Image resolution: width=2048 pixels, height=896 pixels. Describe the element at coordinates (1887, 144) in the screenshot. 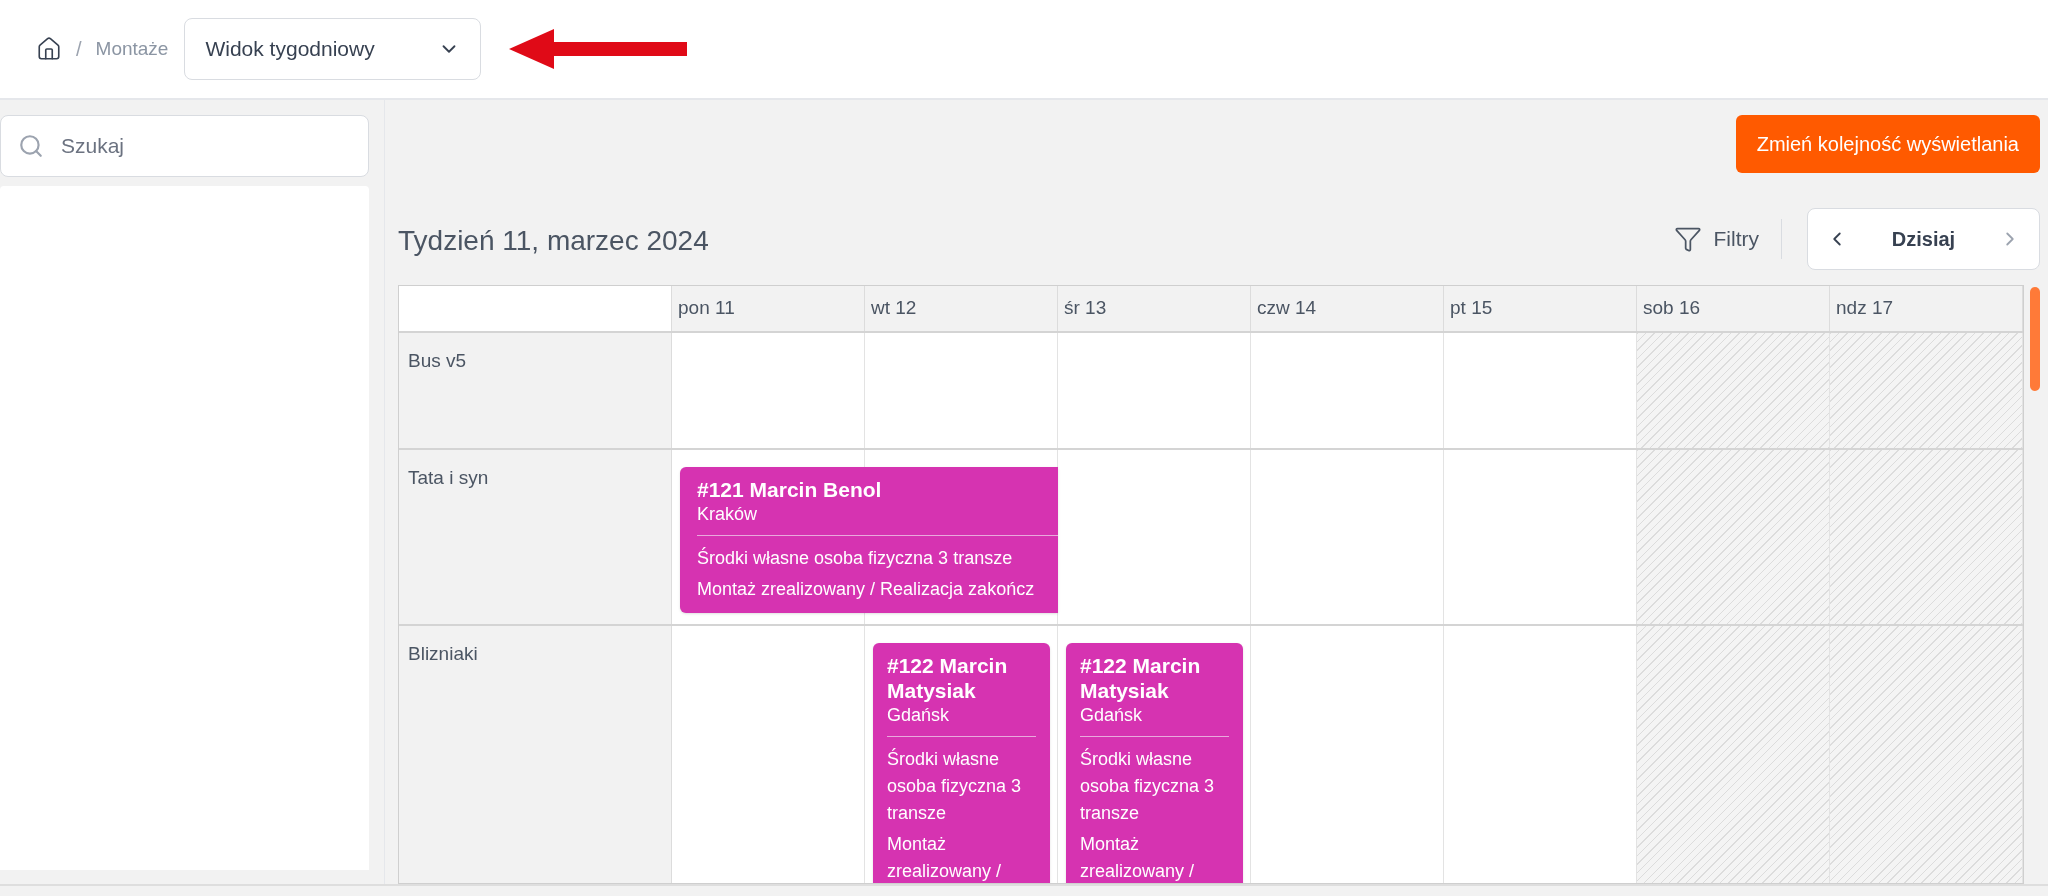

I see `reorder-button: Zmień kolejność wyświetlania` at that location.